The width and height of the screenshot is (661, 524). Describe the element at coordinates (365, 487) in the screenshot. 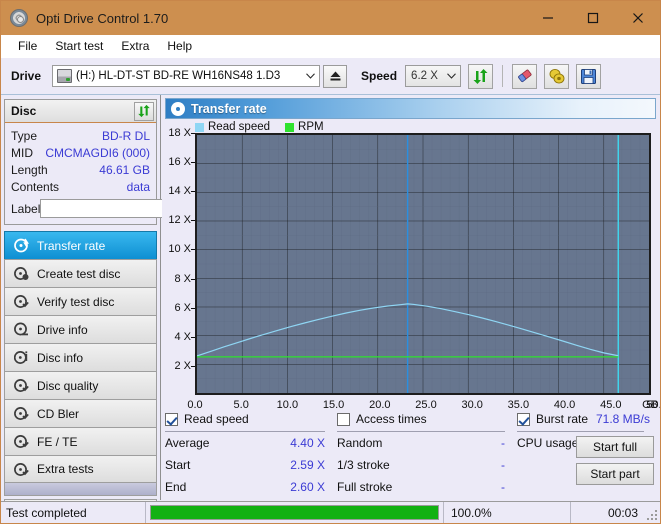

I see `stat-key: Full stroke` at that location.